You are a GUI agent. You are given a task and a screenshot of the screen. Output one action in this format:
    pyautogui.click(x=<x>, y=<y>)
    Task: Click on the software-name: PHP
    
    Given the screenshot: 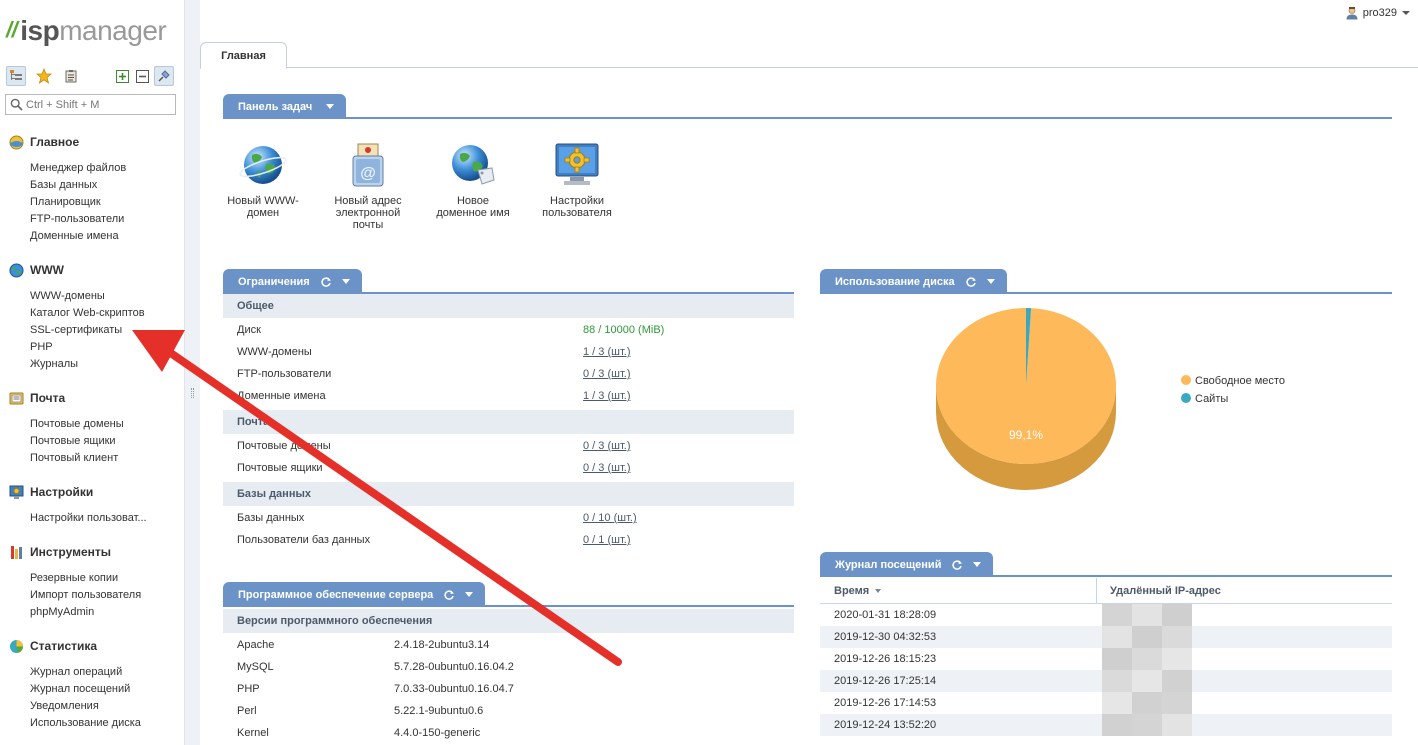 What is the action you would take?
    pyautogui.click(x=248, y=689)
    